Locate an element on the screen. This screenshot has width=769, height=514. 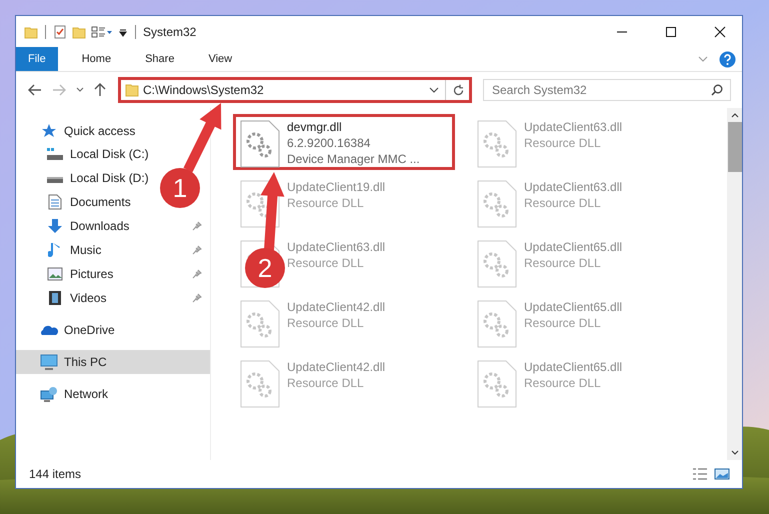
nav-item: Documents is located at coordinates (75, 202).